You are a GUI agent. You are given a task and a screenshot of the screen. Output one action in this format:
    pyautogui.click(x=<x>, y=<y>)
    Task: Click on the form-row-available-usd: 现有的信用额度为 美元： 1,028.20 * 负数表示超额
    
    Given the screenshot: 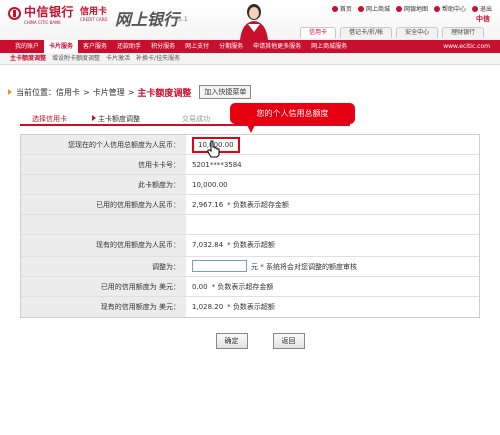 What is the action you would take?
    pyautogui.click(x=250, y=307)
    